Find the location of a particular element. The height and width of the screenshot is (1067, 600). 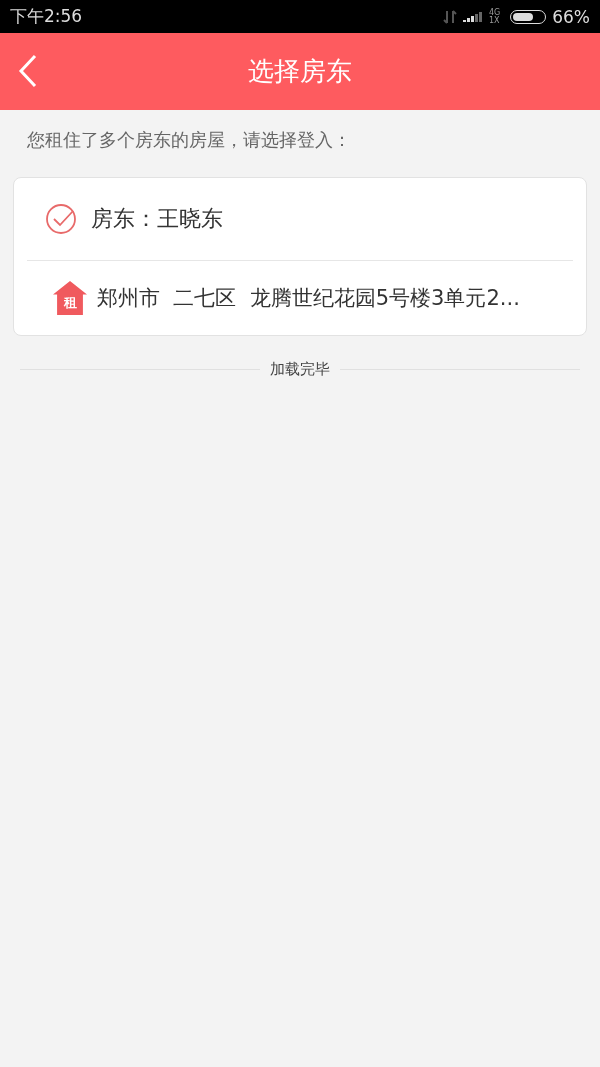

rent-house-badge: 租 is located at coordinates (70, 298).